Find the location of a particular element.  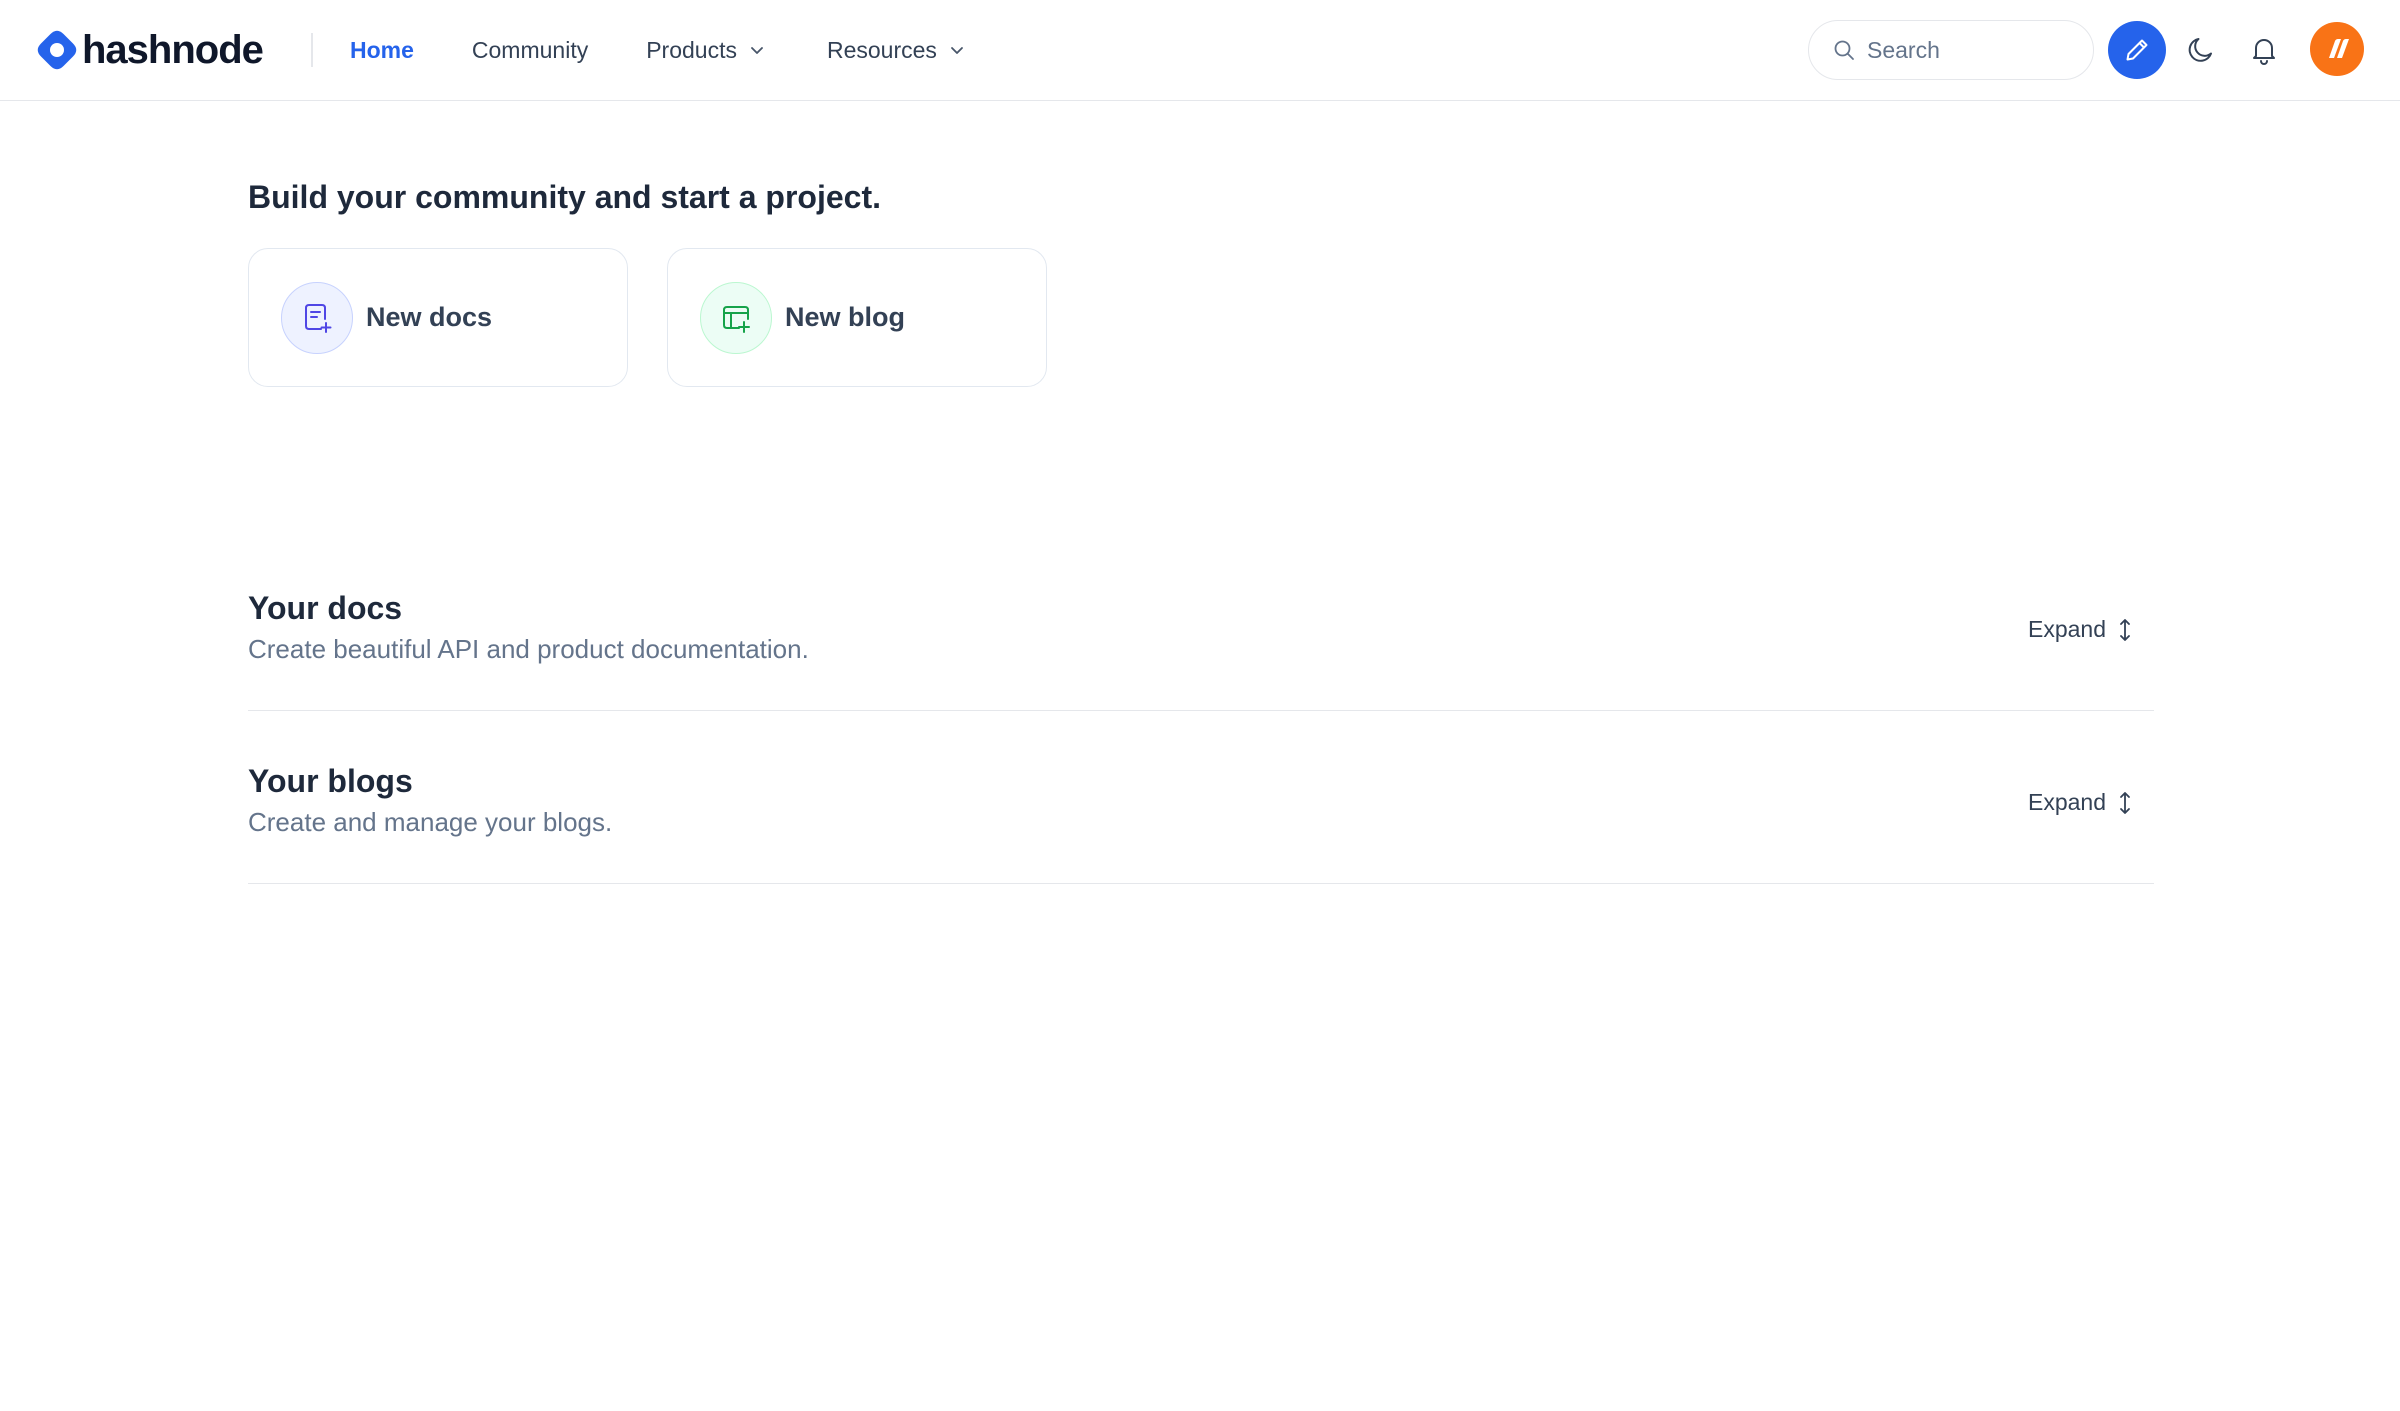

hashnode-logo: hashnode is located at coordinates (150, 50).